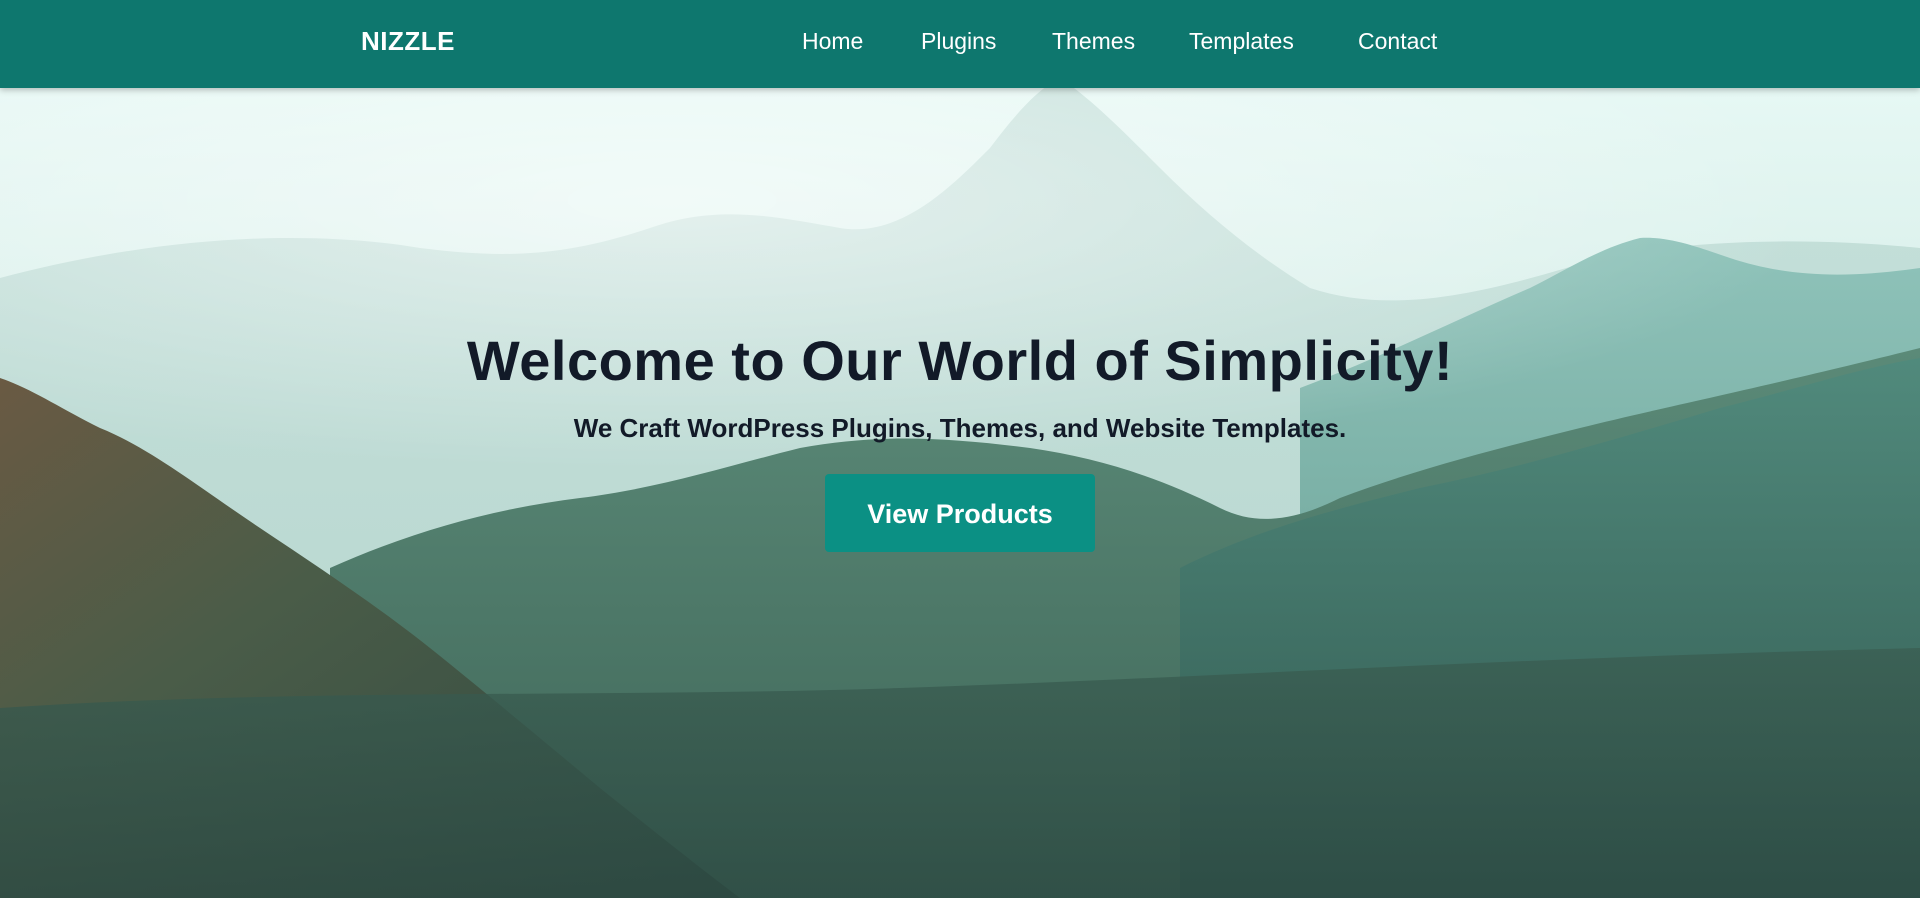 The height and width of the screenshot is (898, 1920). I want to click on site-logo: NIZZLE, so click(408, 41).